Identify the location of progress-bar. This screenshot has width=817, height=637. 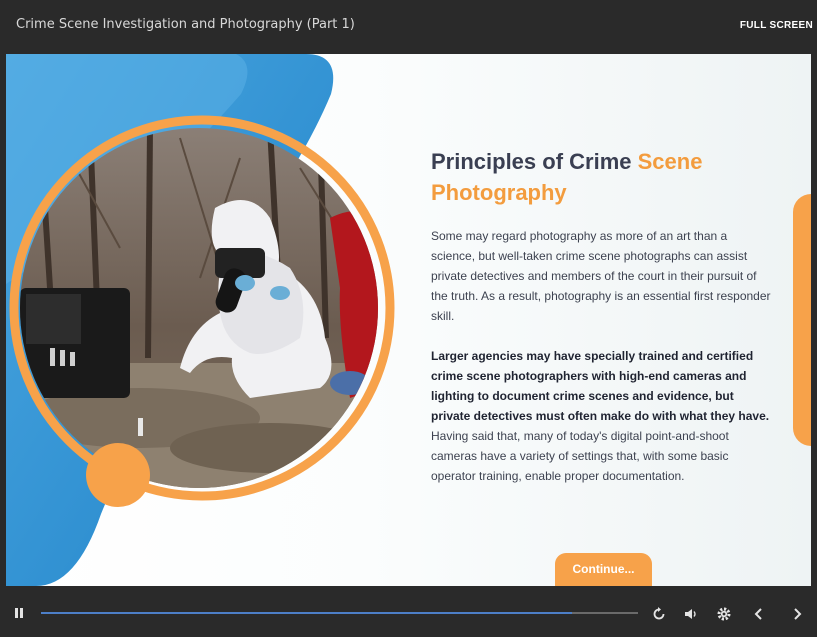
(339, 613).